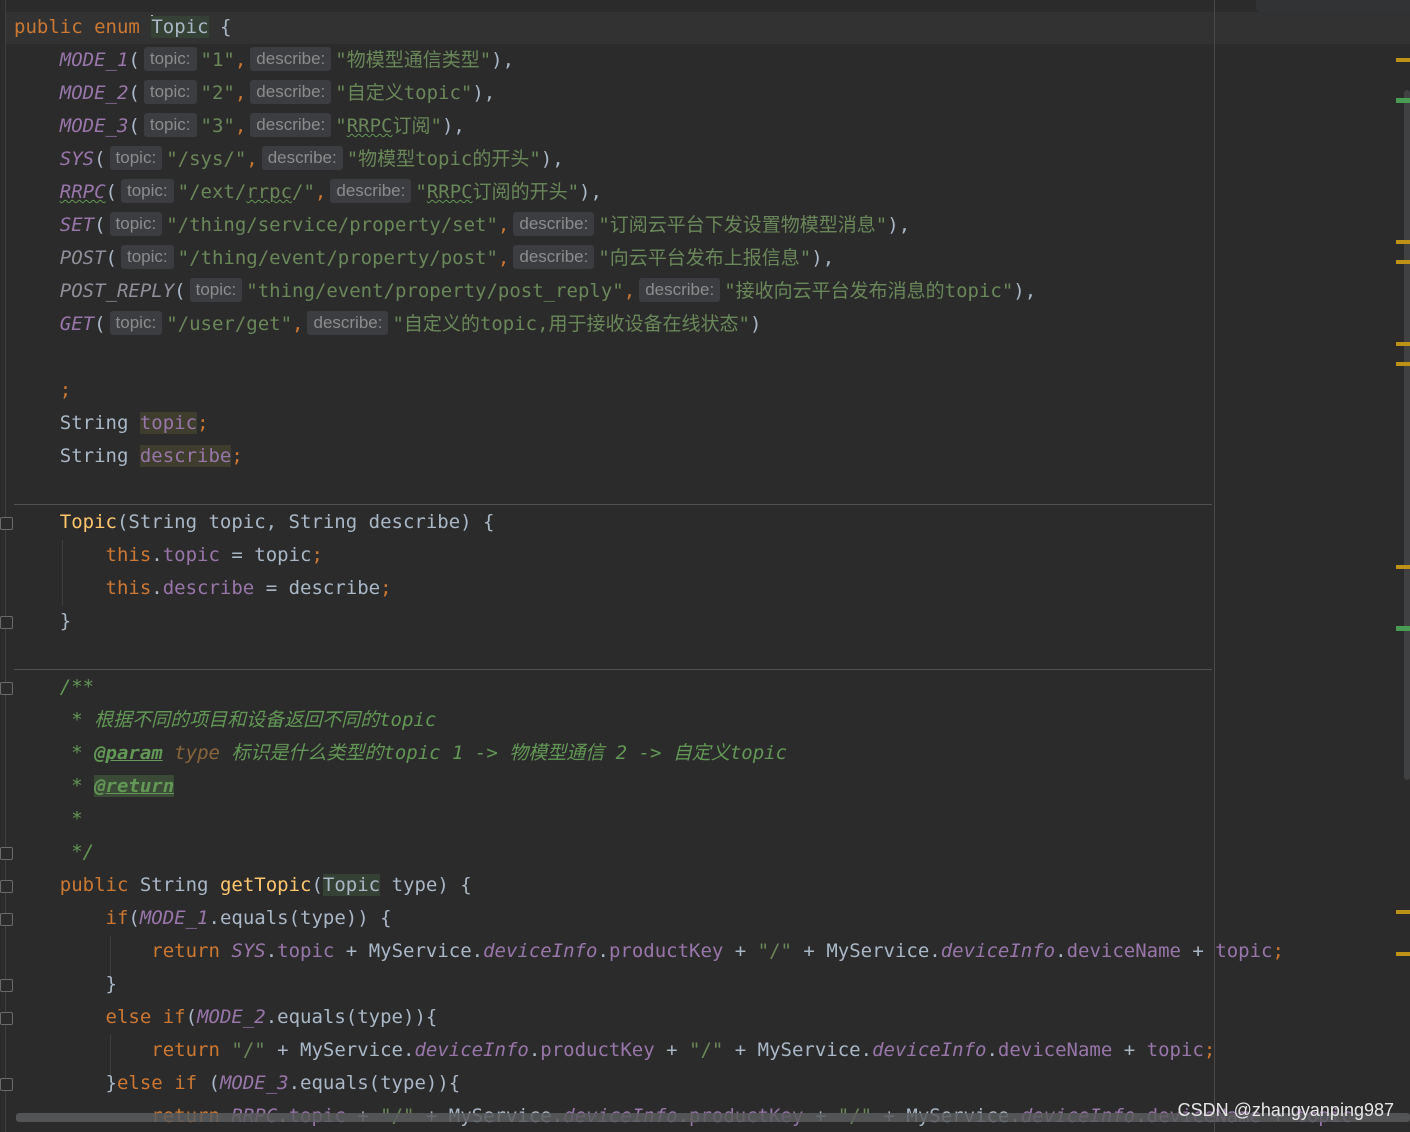  Describe the element at coordinates (929, 1050) in the screenshot. I see `static-field: deviceInfo` at that location.